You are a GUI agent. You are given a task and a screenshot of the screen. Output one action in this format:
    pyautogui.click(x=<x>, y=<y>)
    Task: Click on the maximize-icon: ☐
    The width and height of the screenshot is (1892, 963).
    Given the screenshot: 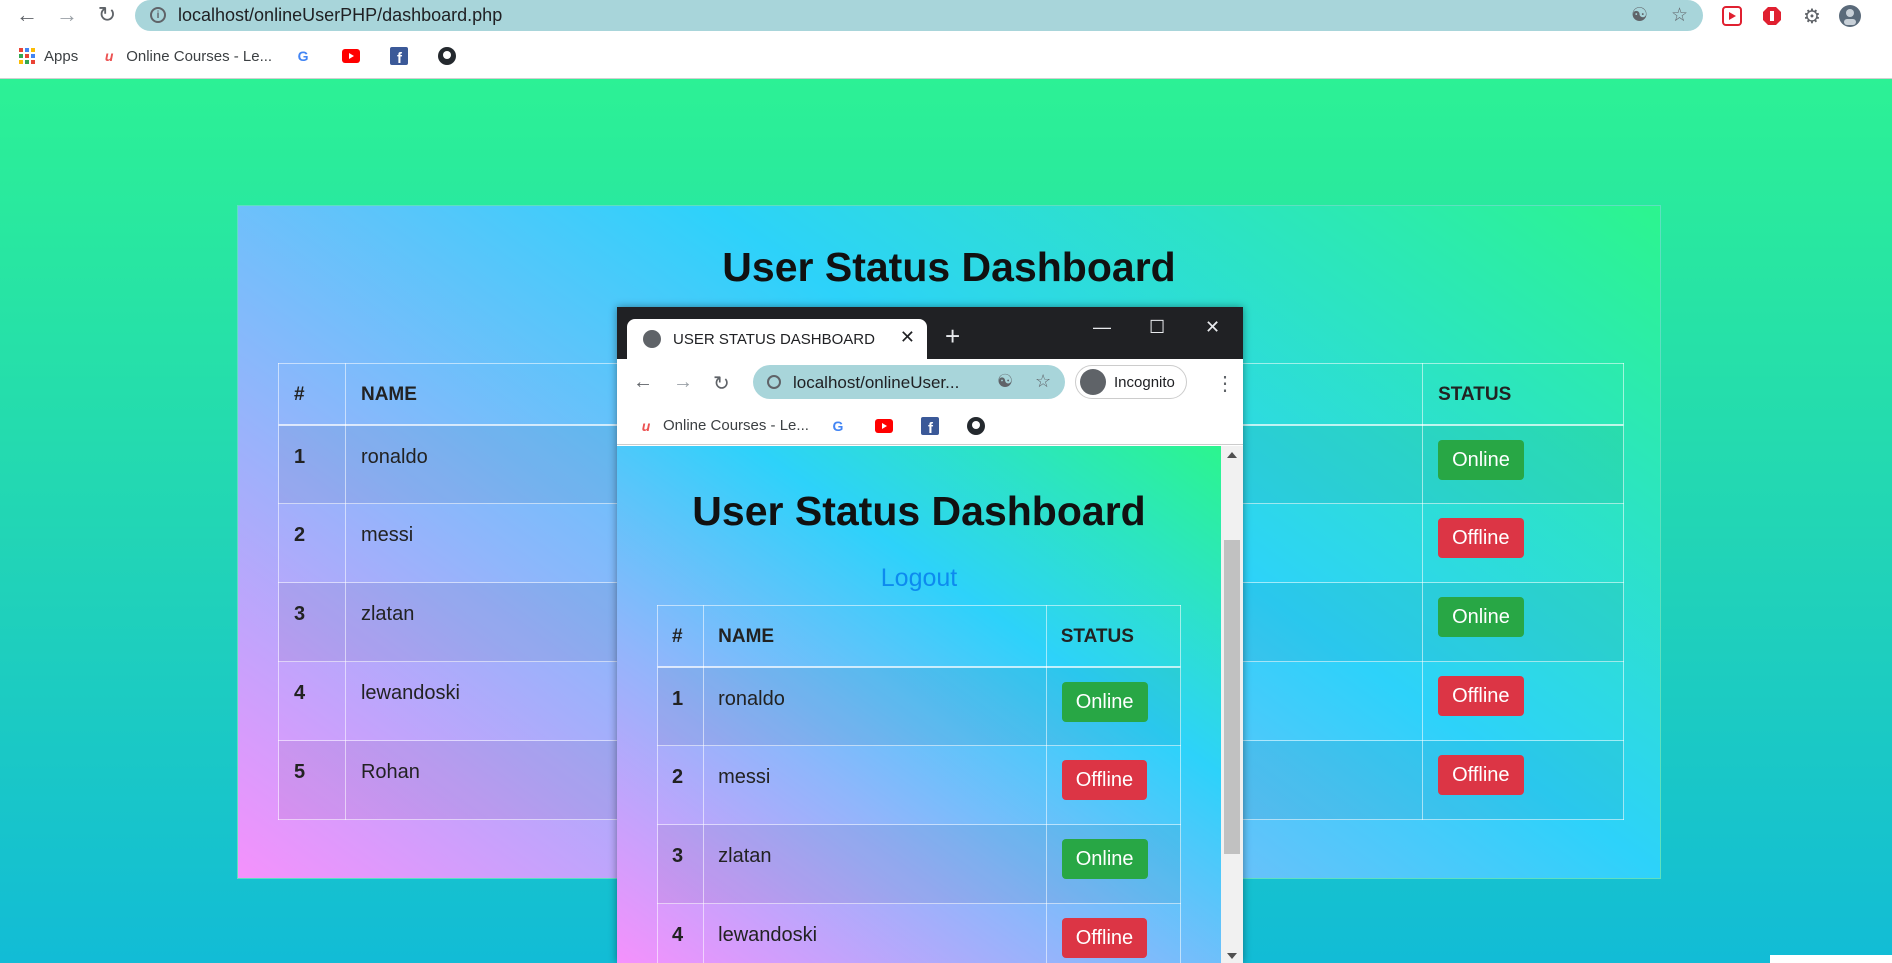 What is the action you would take?
    pyautogui.click(x=1157, y=327)
    